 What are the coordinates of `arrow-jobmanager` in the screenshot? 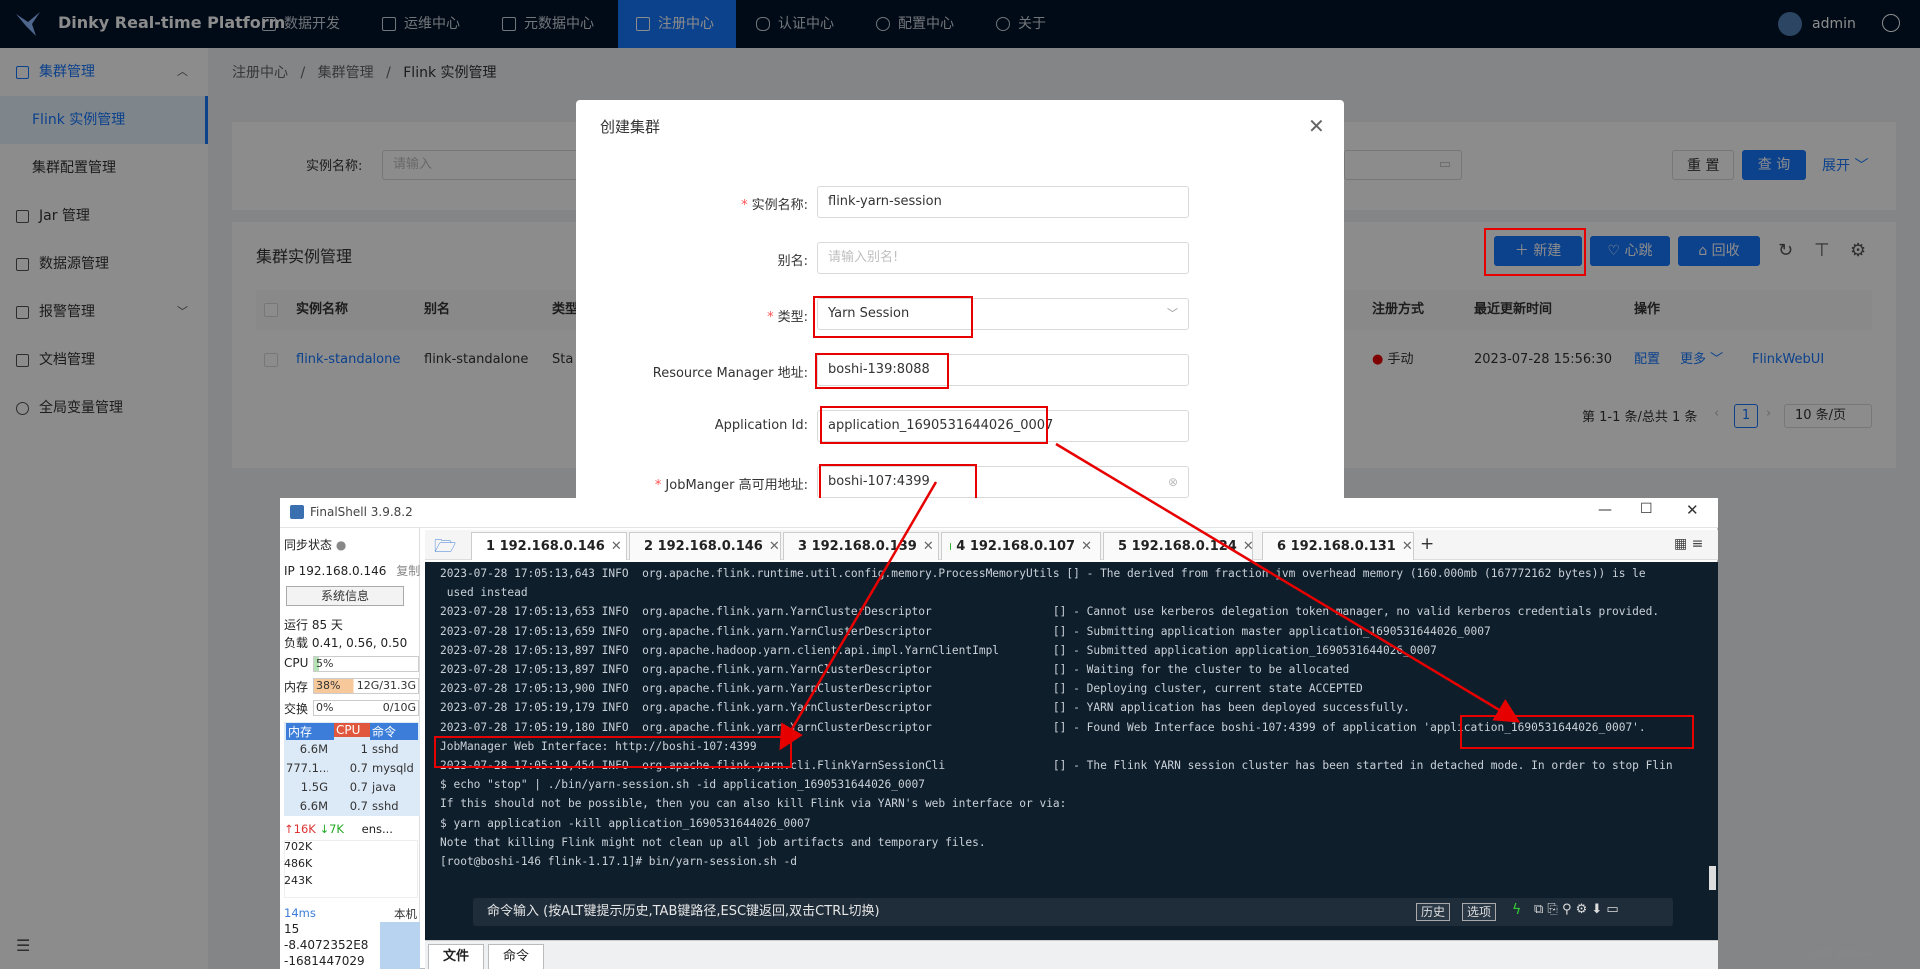 It's located at (858, 616).